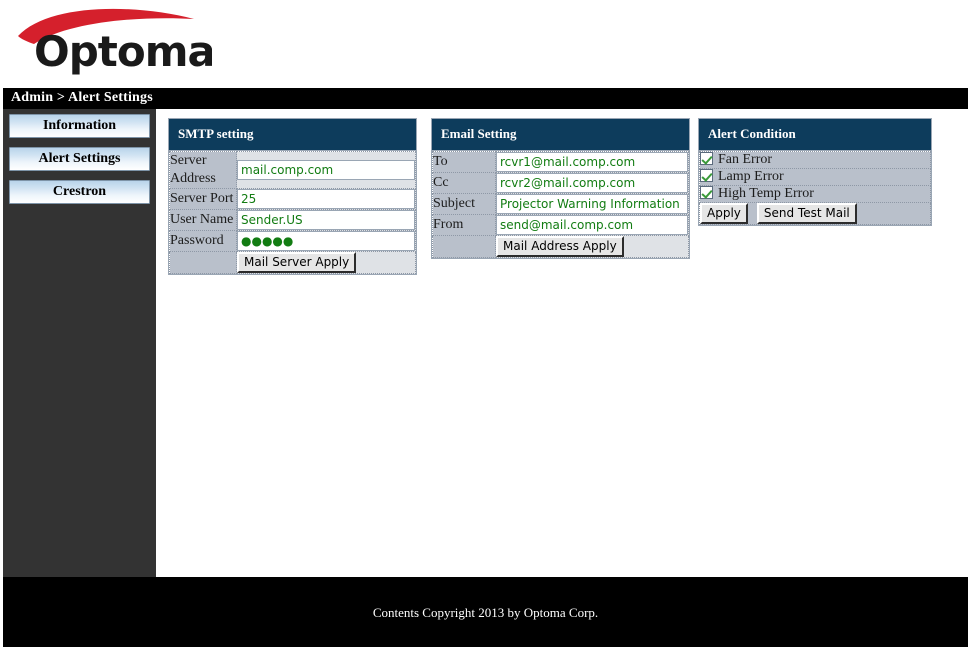 The image size is (975, 650). Describe the element at coordinates (292, 135) in the screenshot. I see `smtp-panel-title: SMTP setting` at that location.